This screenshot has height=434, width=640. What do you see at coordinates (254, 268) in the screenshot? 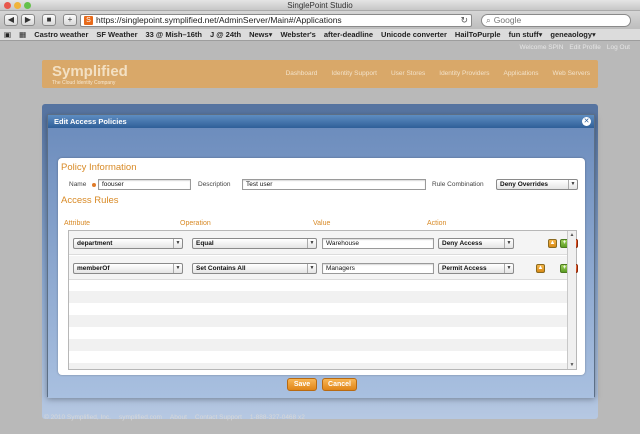
I see `operation-select: Set Contains All ▼` at bounding box center [254, 268].